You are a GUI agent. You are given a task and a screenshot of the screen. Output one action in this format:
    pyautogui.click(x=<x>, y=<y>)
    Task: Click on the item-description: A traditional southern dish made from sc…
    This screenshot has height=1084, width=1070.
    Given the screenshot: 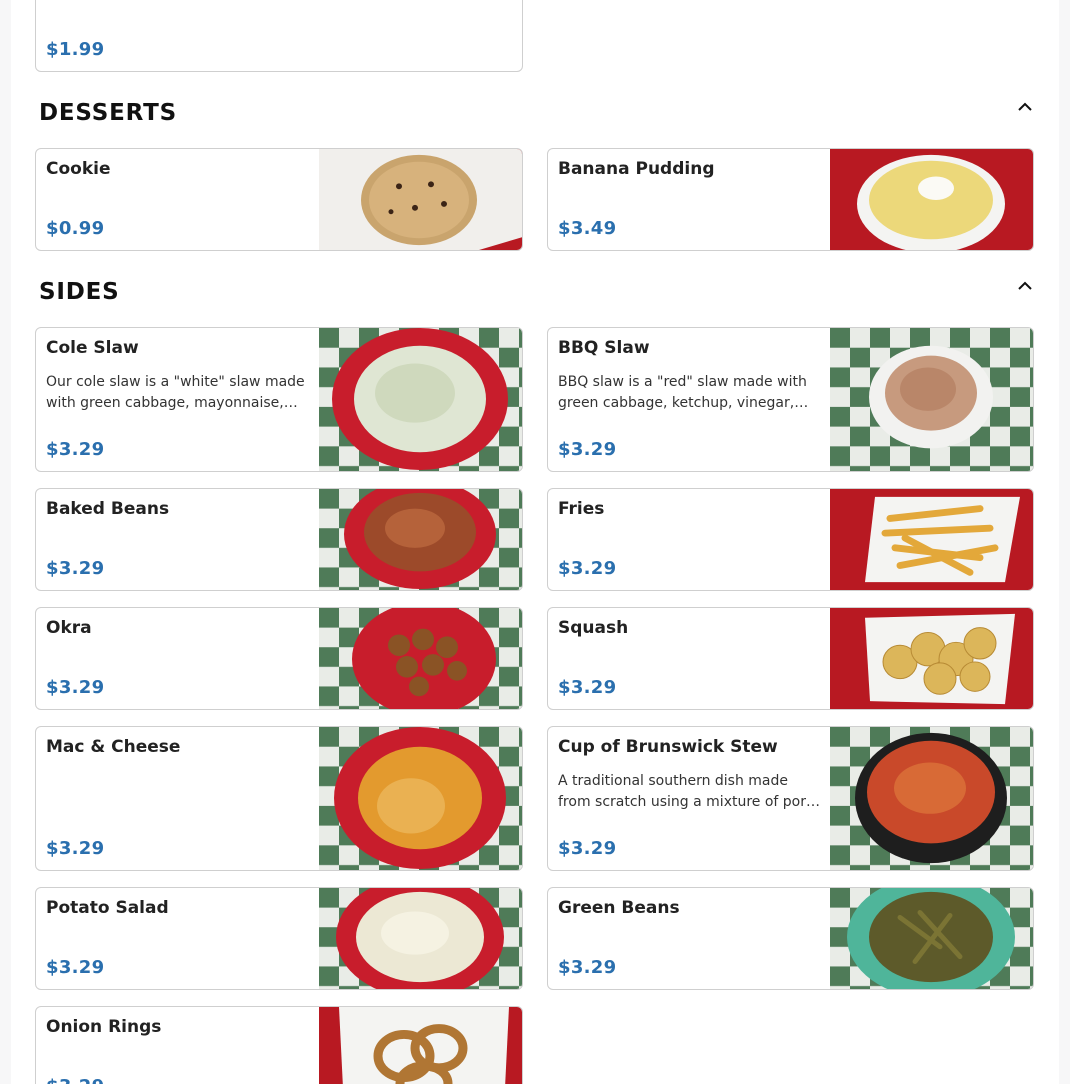 What is the action you would take?
    pyautogui.click(x=688, y=791)
    